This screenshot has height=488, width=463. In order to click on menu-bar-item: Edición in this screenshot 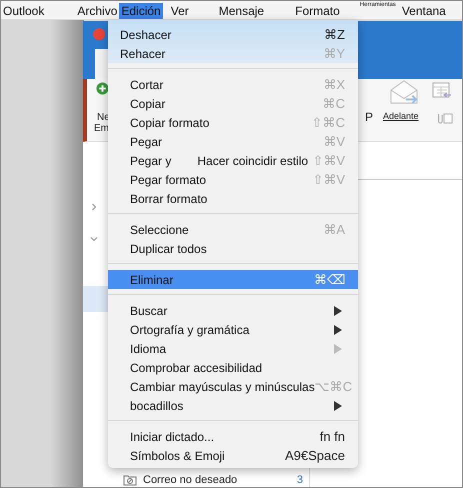, I will do `click(141, 11)`.